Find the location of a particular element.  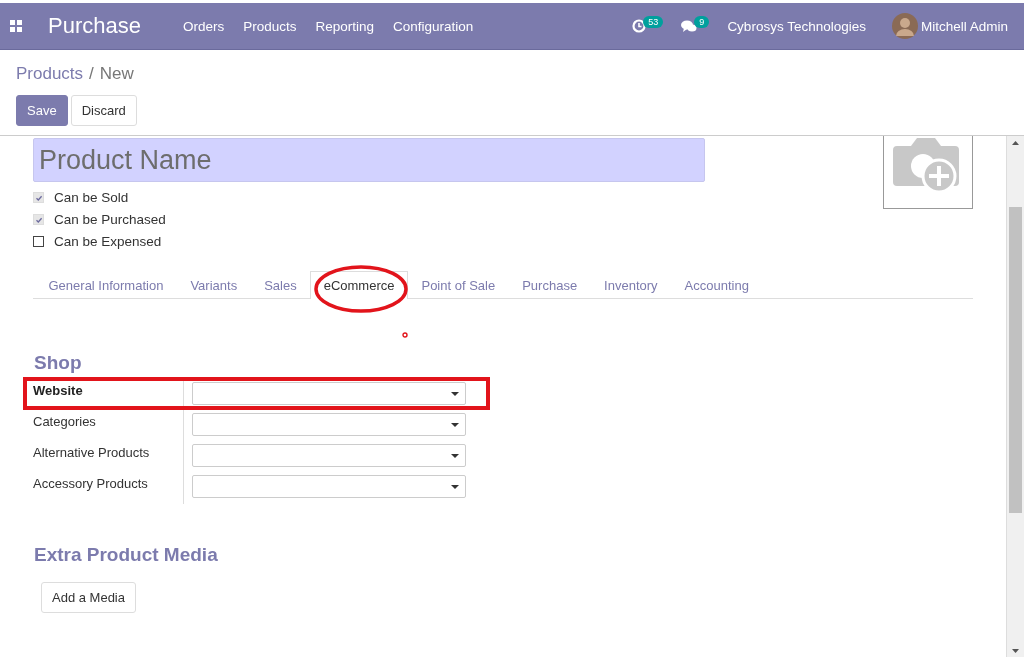

tab: Accounting is located at coordinates (717, 285).